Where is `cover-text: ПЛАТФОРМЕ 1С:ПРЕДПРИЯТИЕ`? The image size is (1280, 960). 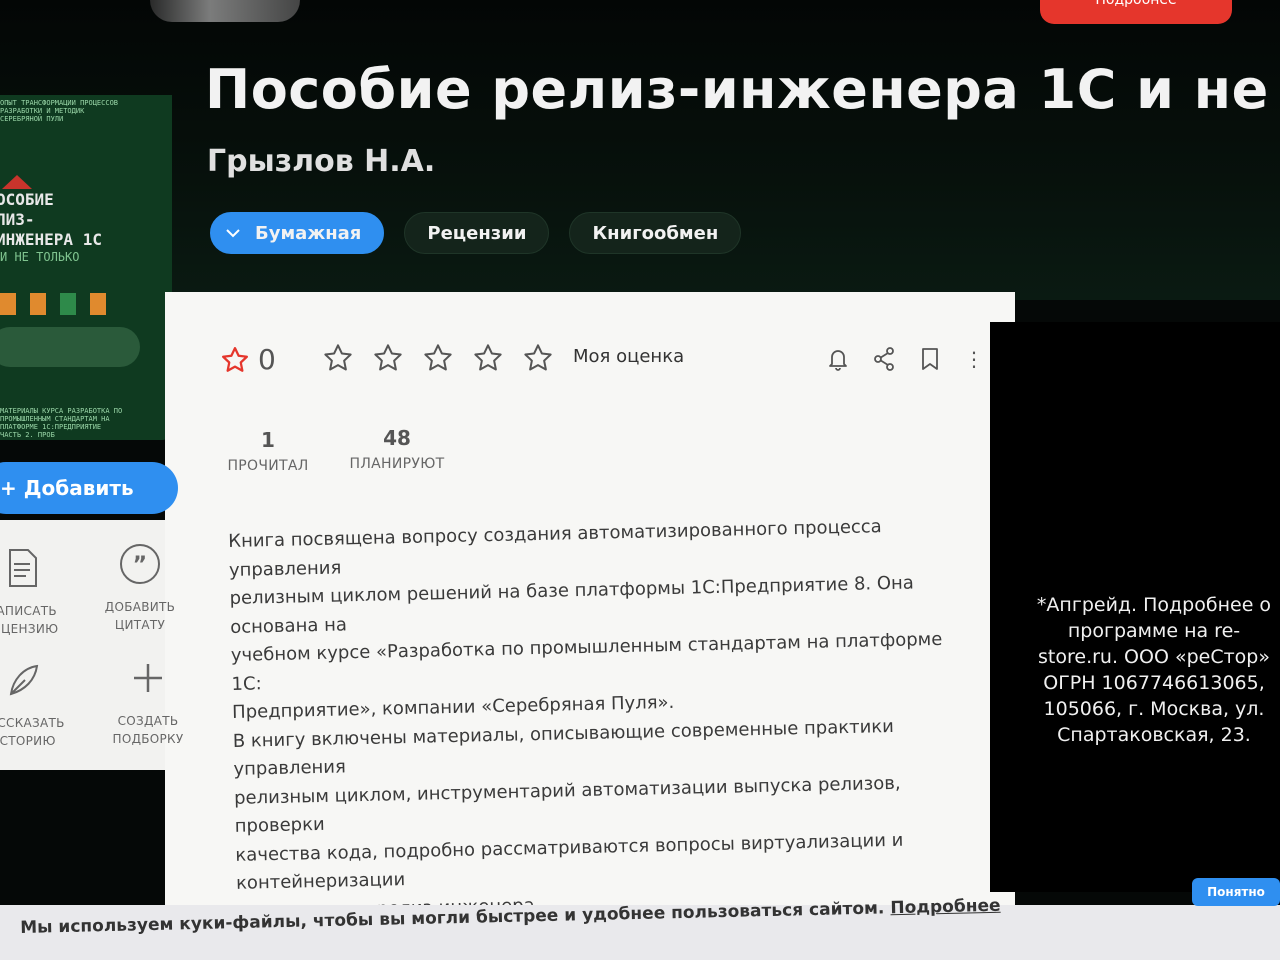 cover-text: ПЛАТФОРМЕ 1С:ПРЕДПРИЯТИЕ is located at coordinates (51, 427).